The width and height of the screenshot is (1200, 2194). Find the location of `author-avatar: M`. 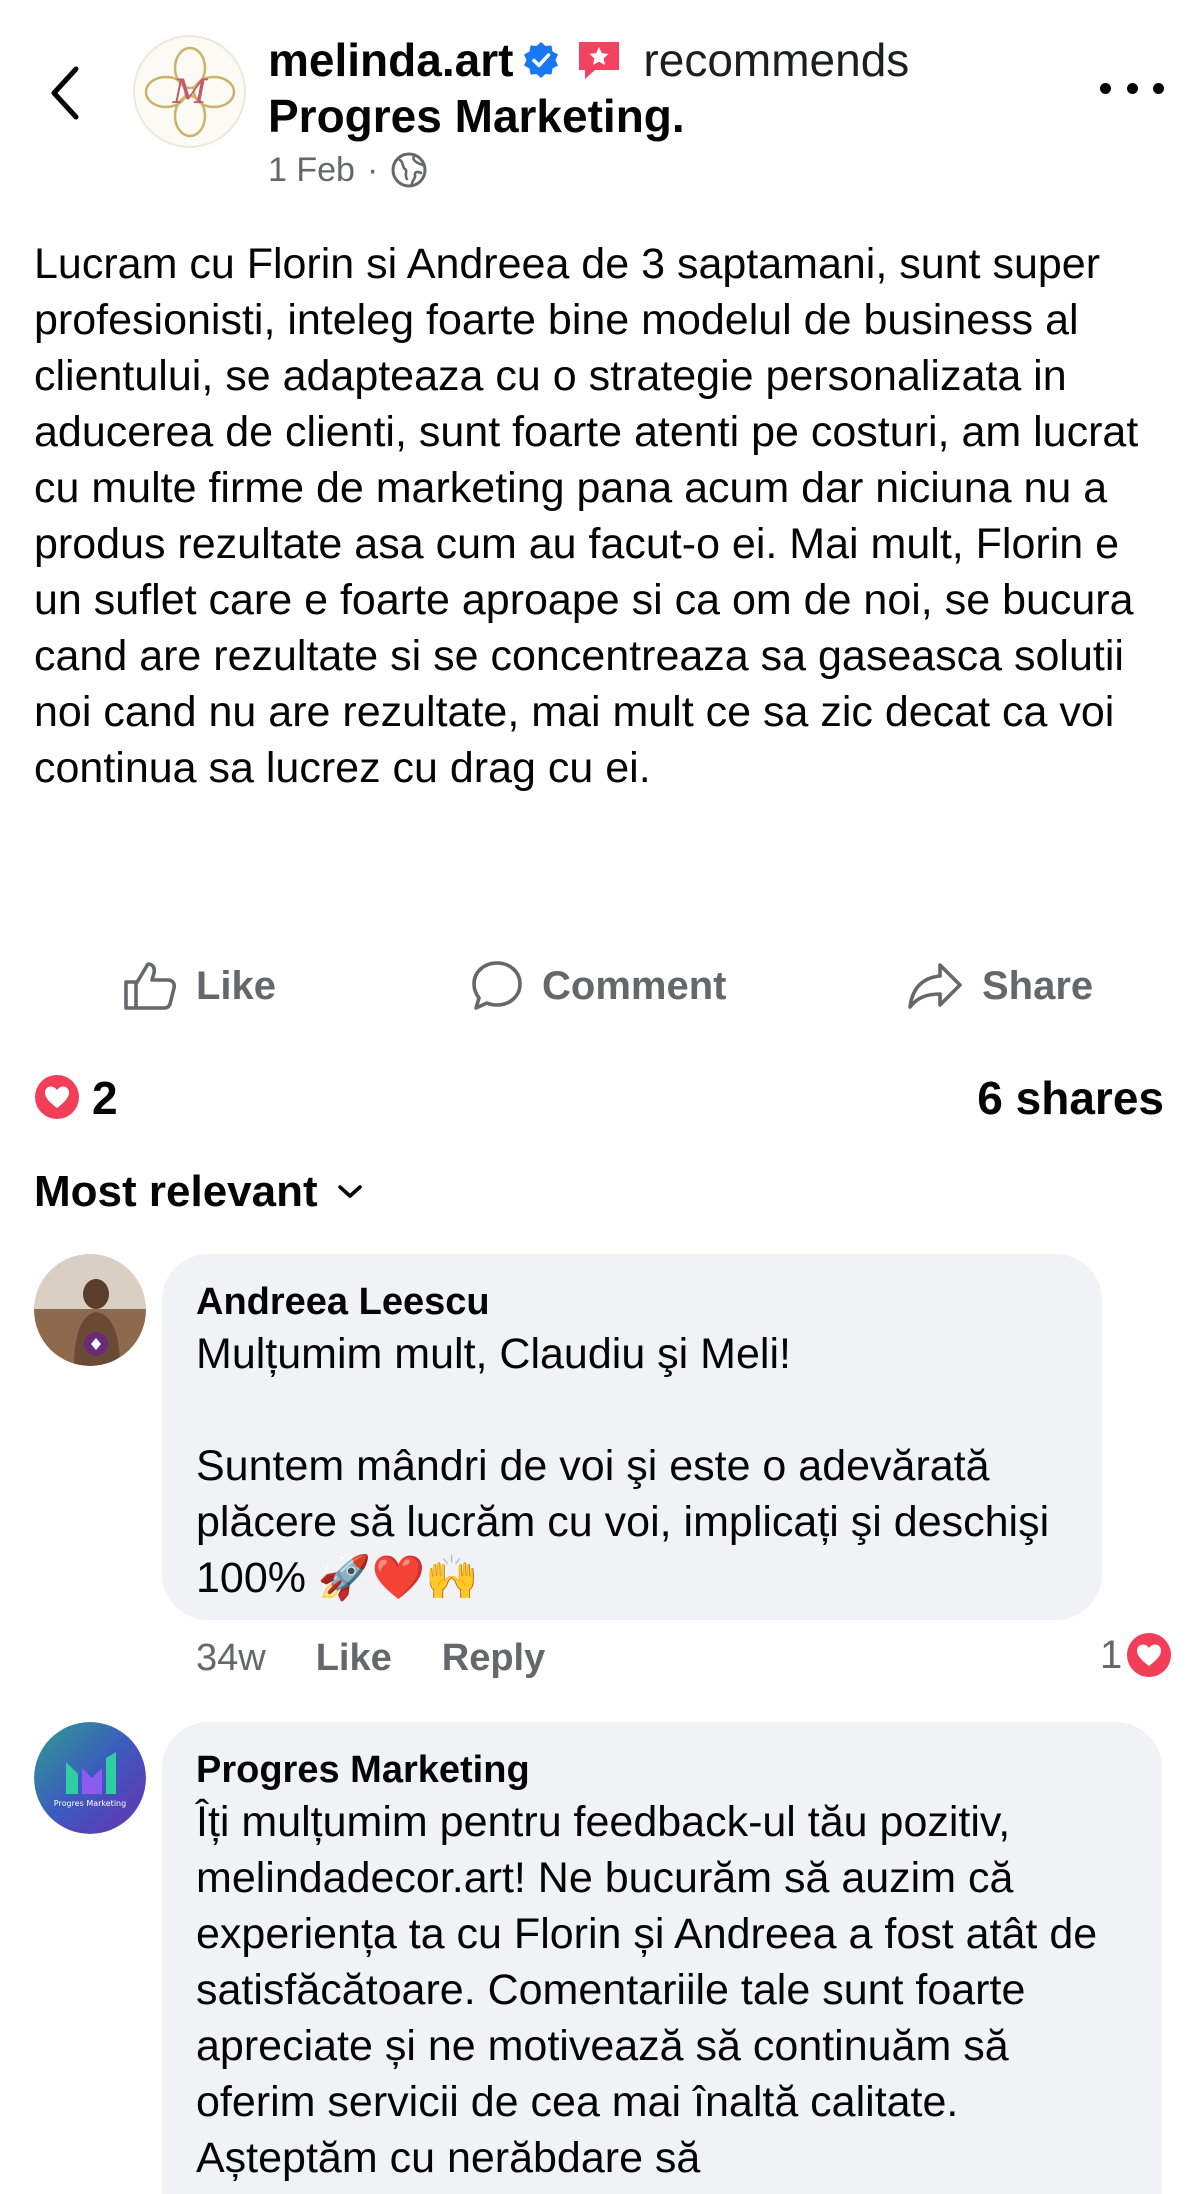

author-avatar: M is located at coordinates (189, 91).